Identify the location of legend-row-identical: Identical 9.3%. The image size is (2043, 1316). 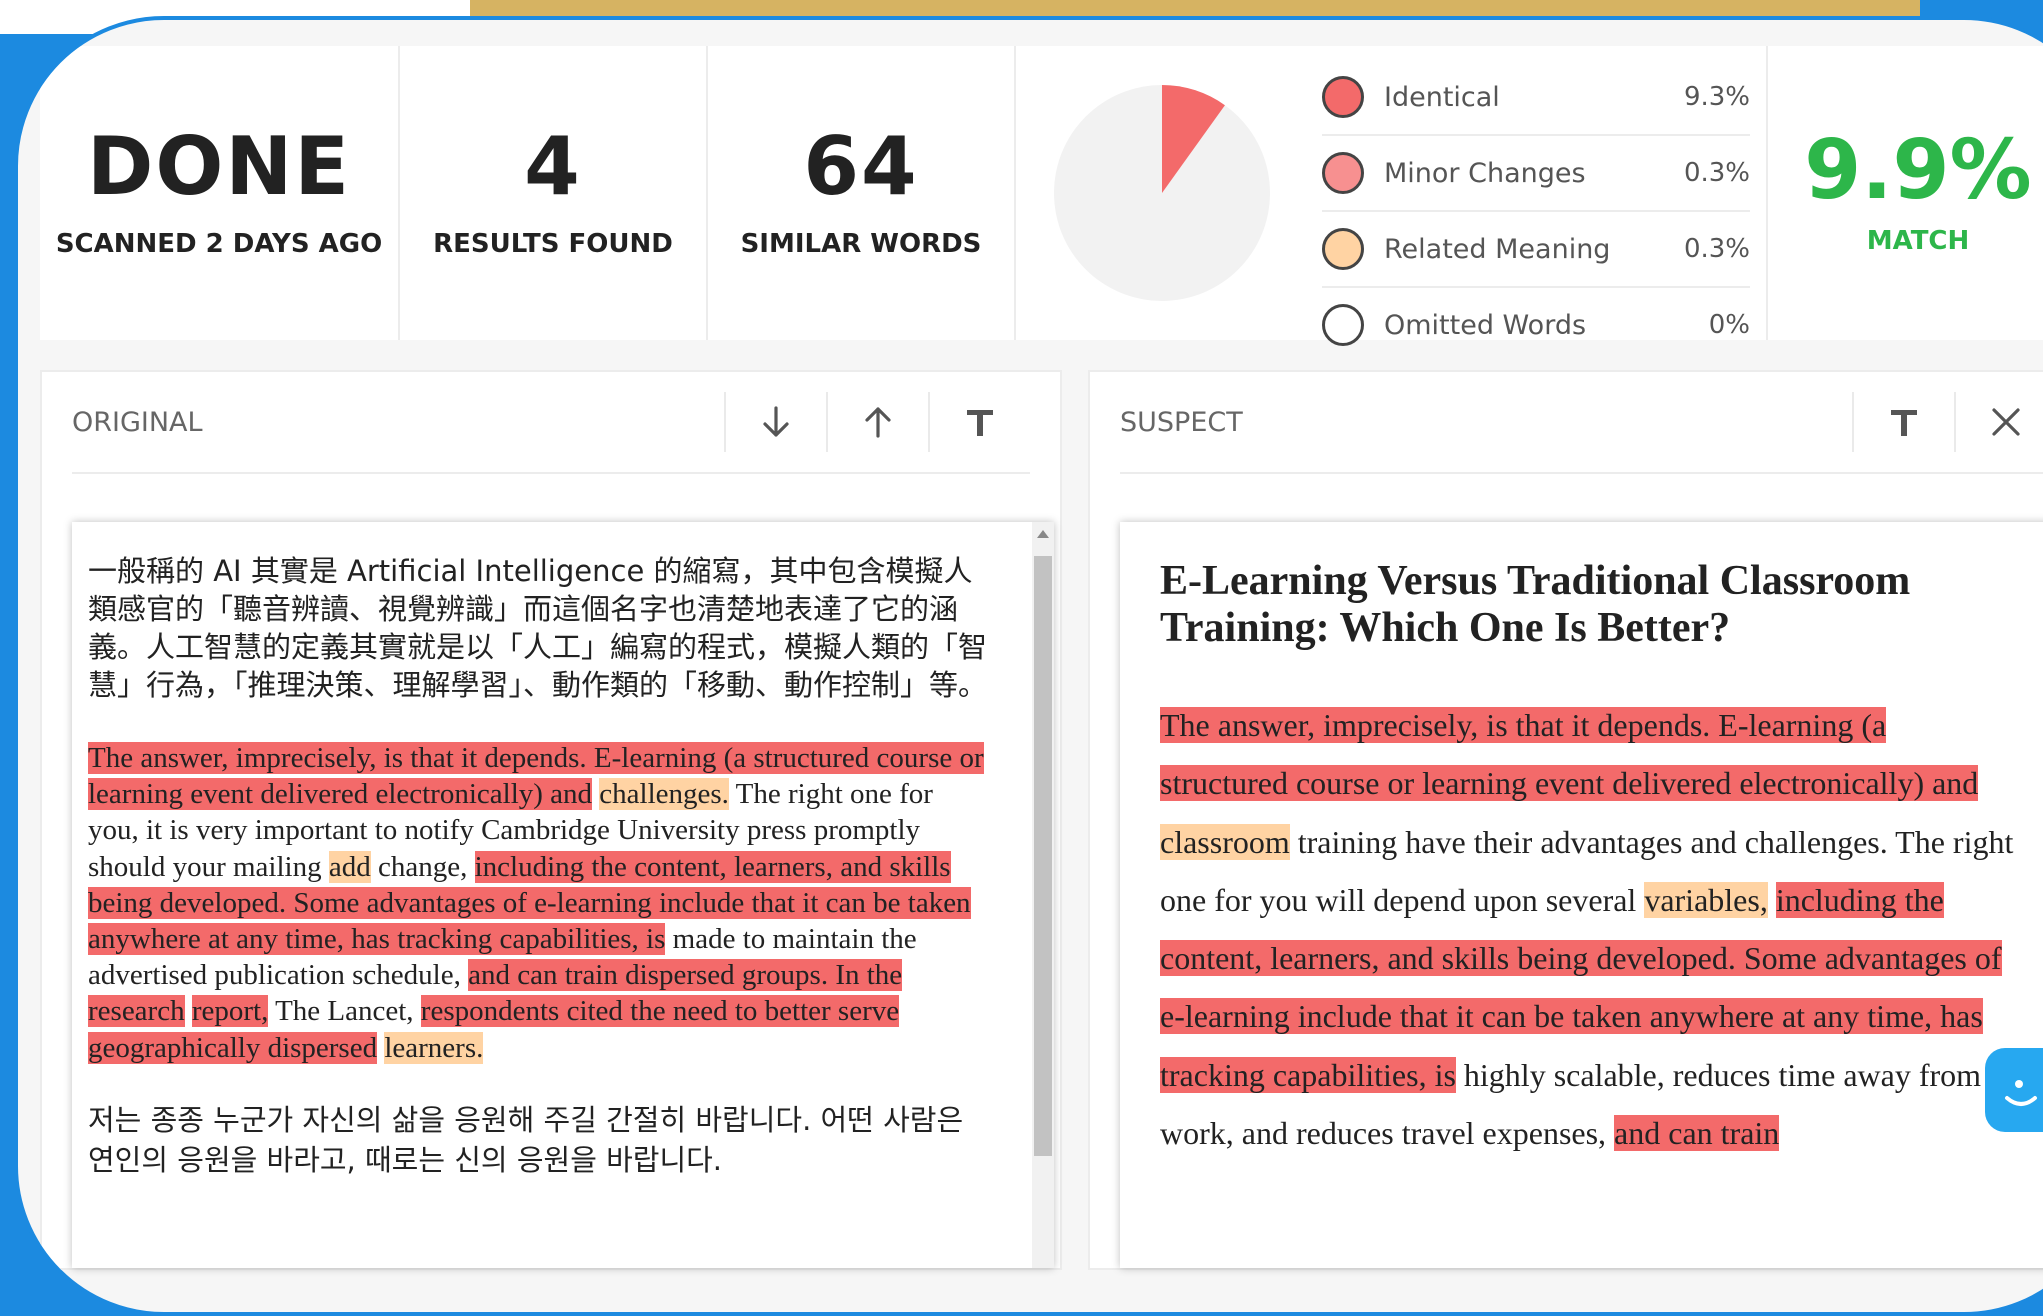
(1536, 98).